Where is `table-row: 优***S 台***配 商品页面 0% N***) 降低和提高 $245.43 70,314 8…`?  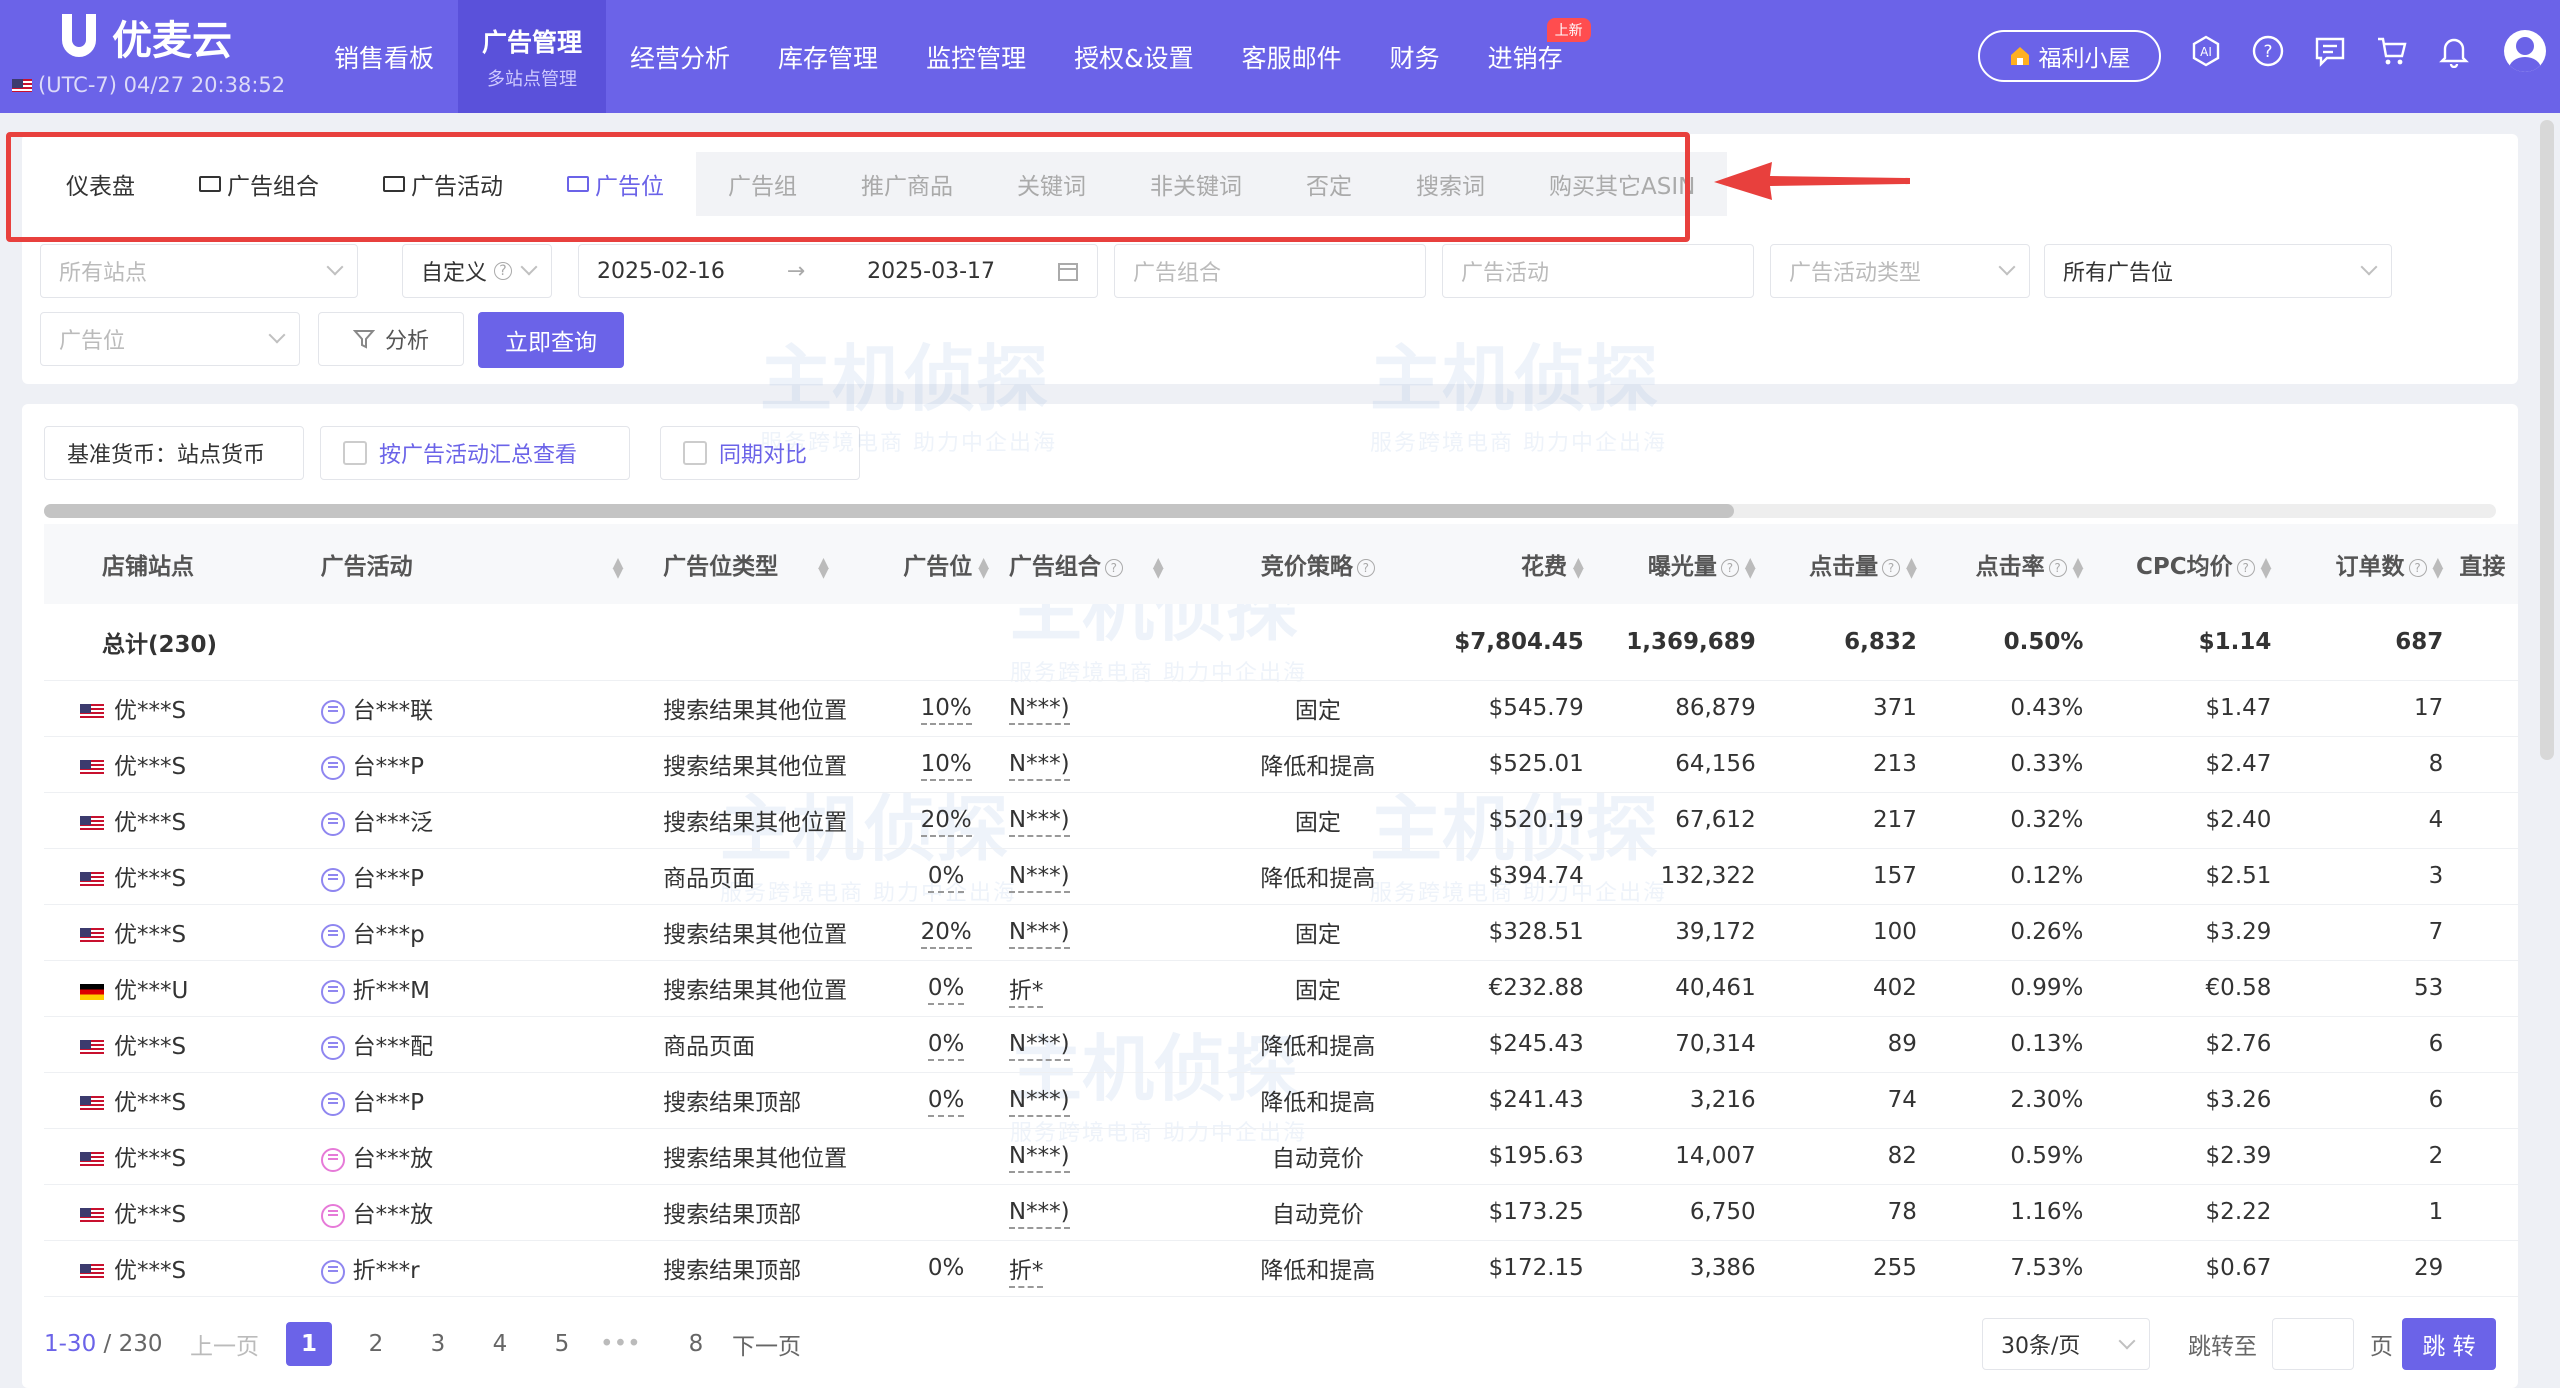
table-row: 优***S 台***配 商品页面 0% N***) 降低和提高 $245.43 70,314 8… is located at coordinates (1281, 1044).